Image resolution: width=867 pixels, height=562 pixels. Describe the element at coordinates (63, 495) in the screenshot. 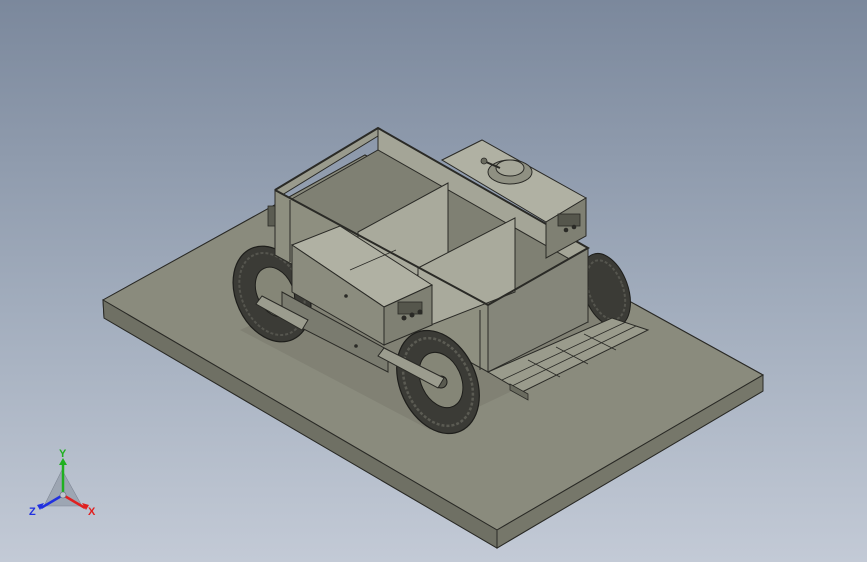

I see `triad-origin` at that location.